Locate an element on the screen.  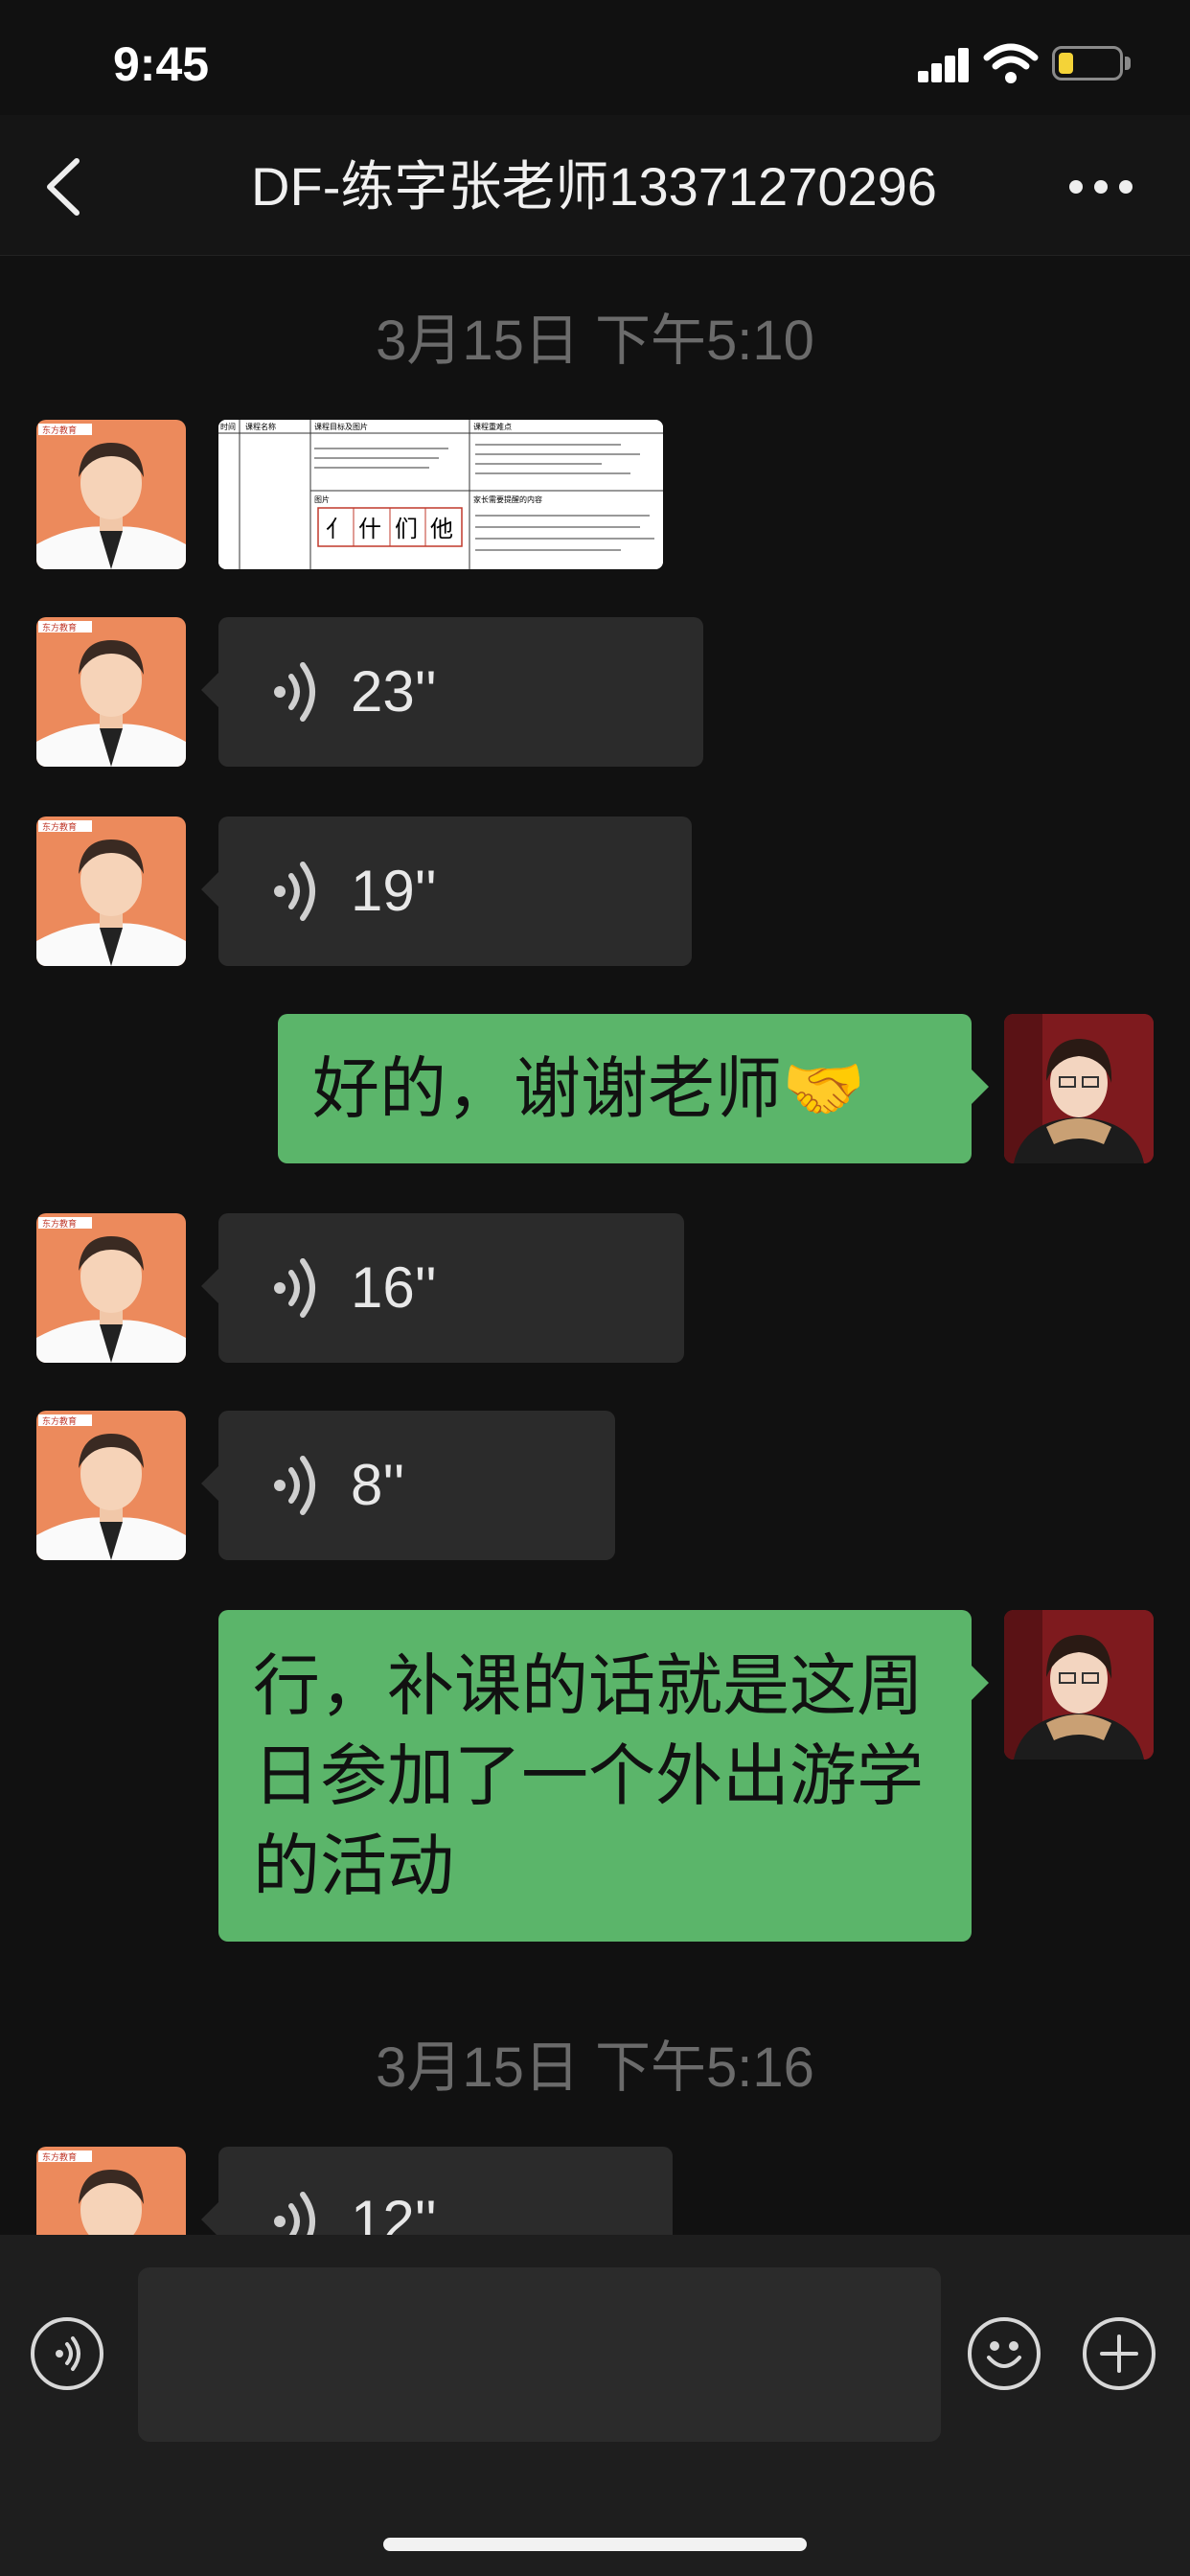
table-header: 时间 is located at coordinates (228, 426).